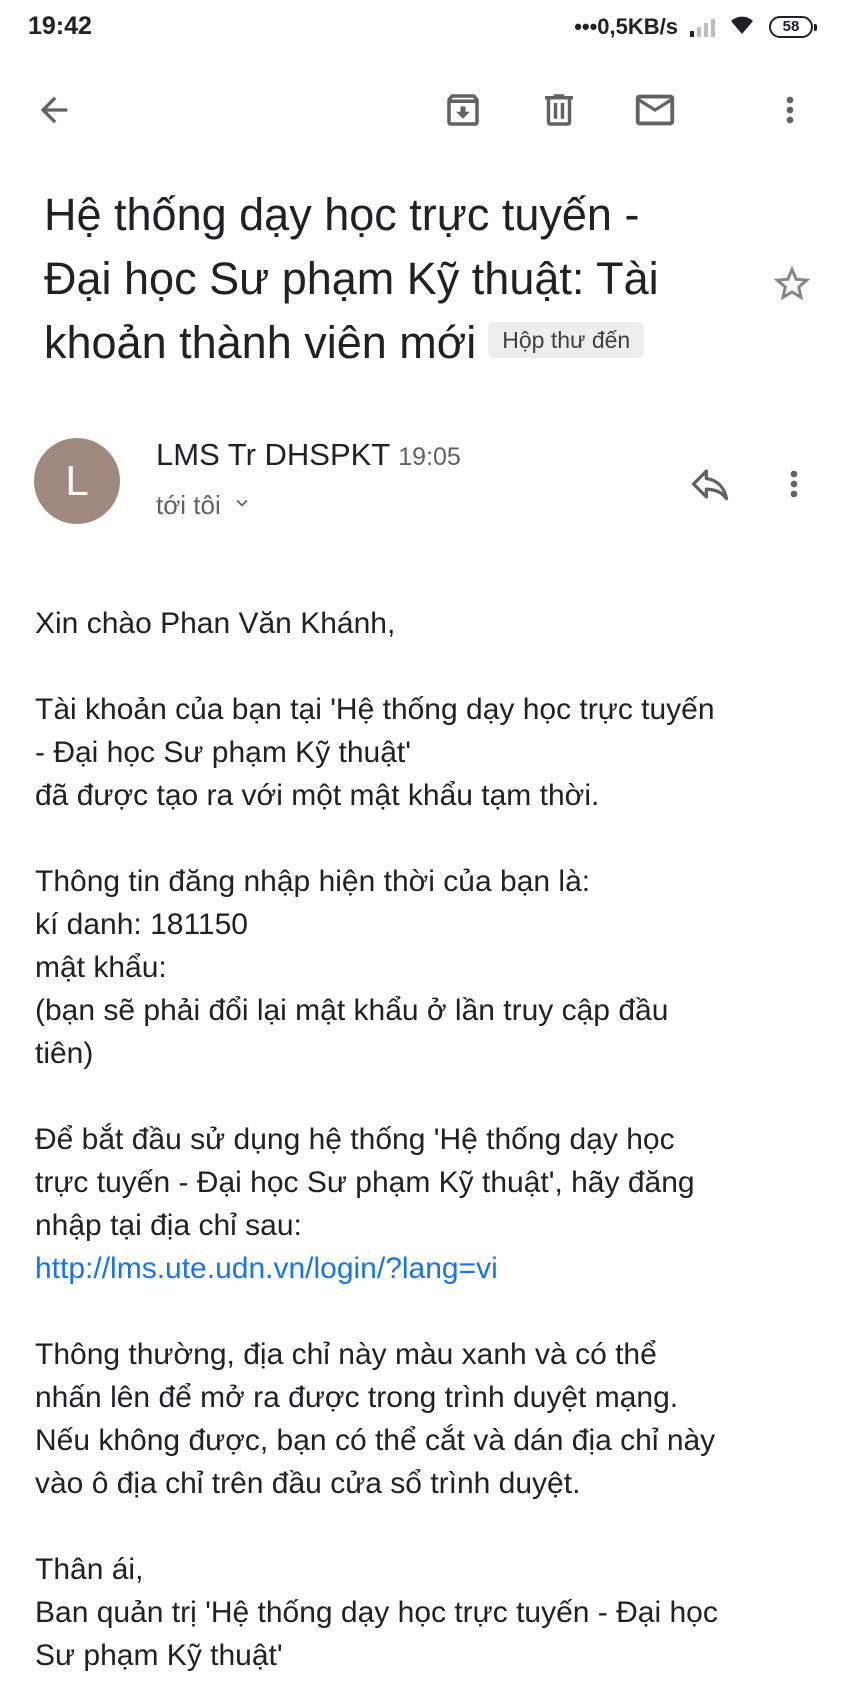  I want to click on username-line: kí danh: 181150, so click(430, 924).